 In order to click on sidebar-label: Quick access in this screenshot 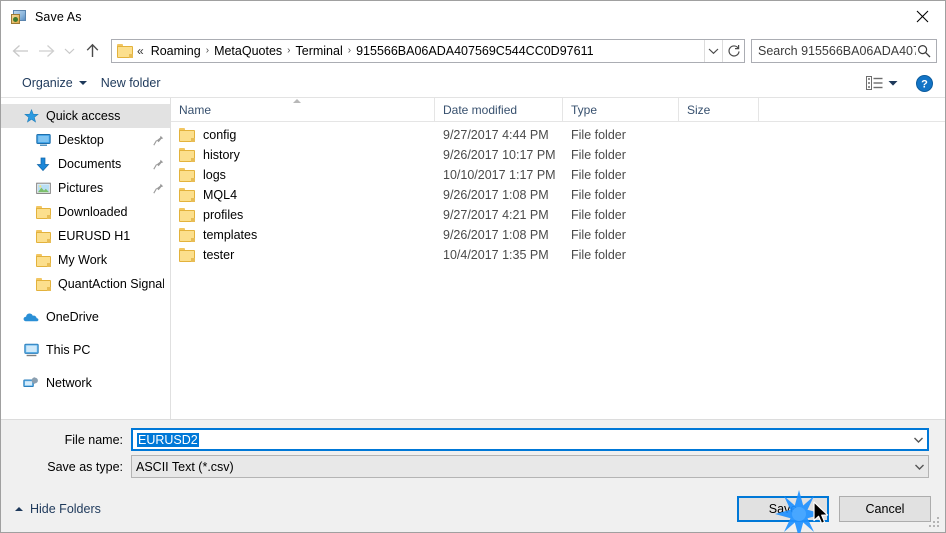, I will do `click(83, 116)`.